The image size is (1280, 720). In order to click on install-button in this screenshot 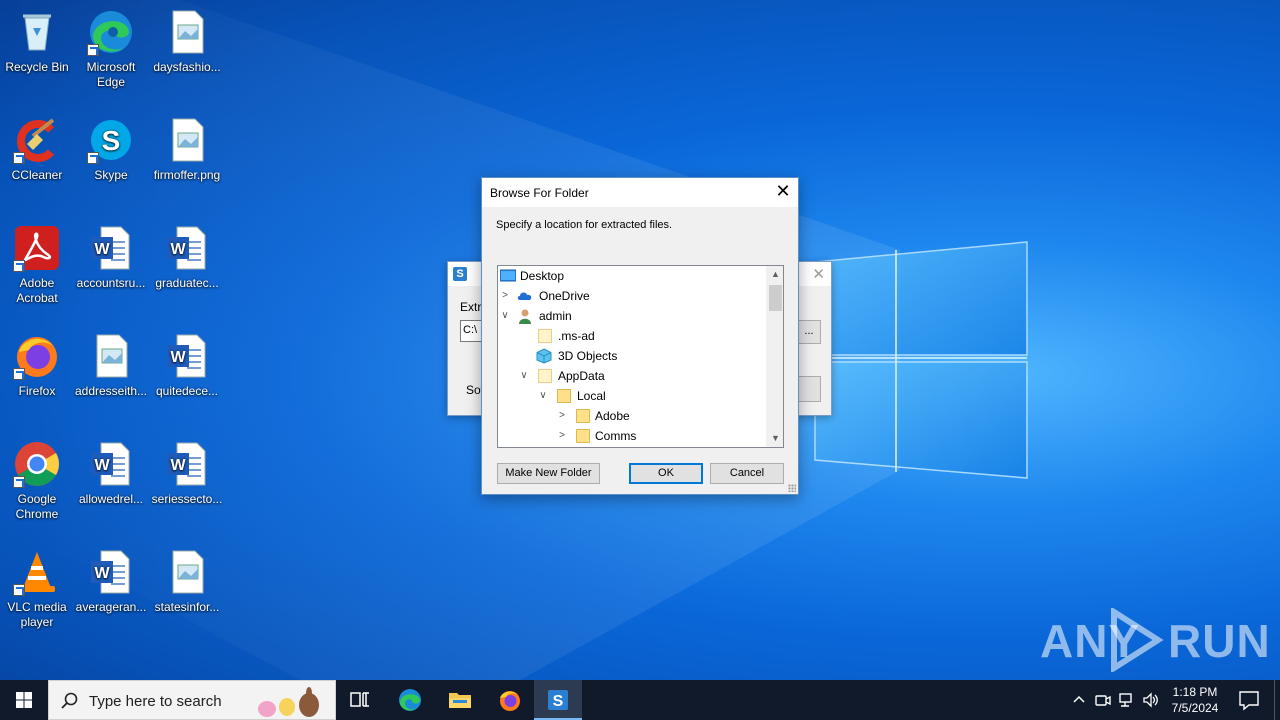, I will do `click(809, 389)`.